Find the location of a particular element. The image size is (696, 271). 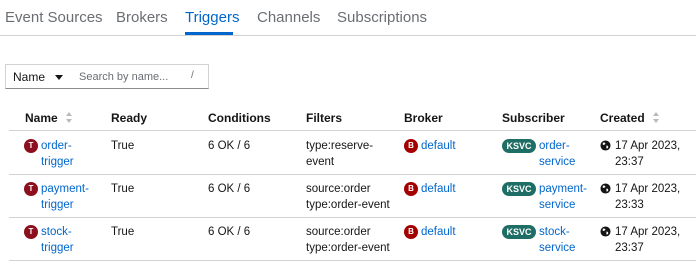

trigger-name-link: payment-trigger is located at coordinates (65, 197).